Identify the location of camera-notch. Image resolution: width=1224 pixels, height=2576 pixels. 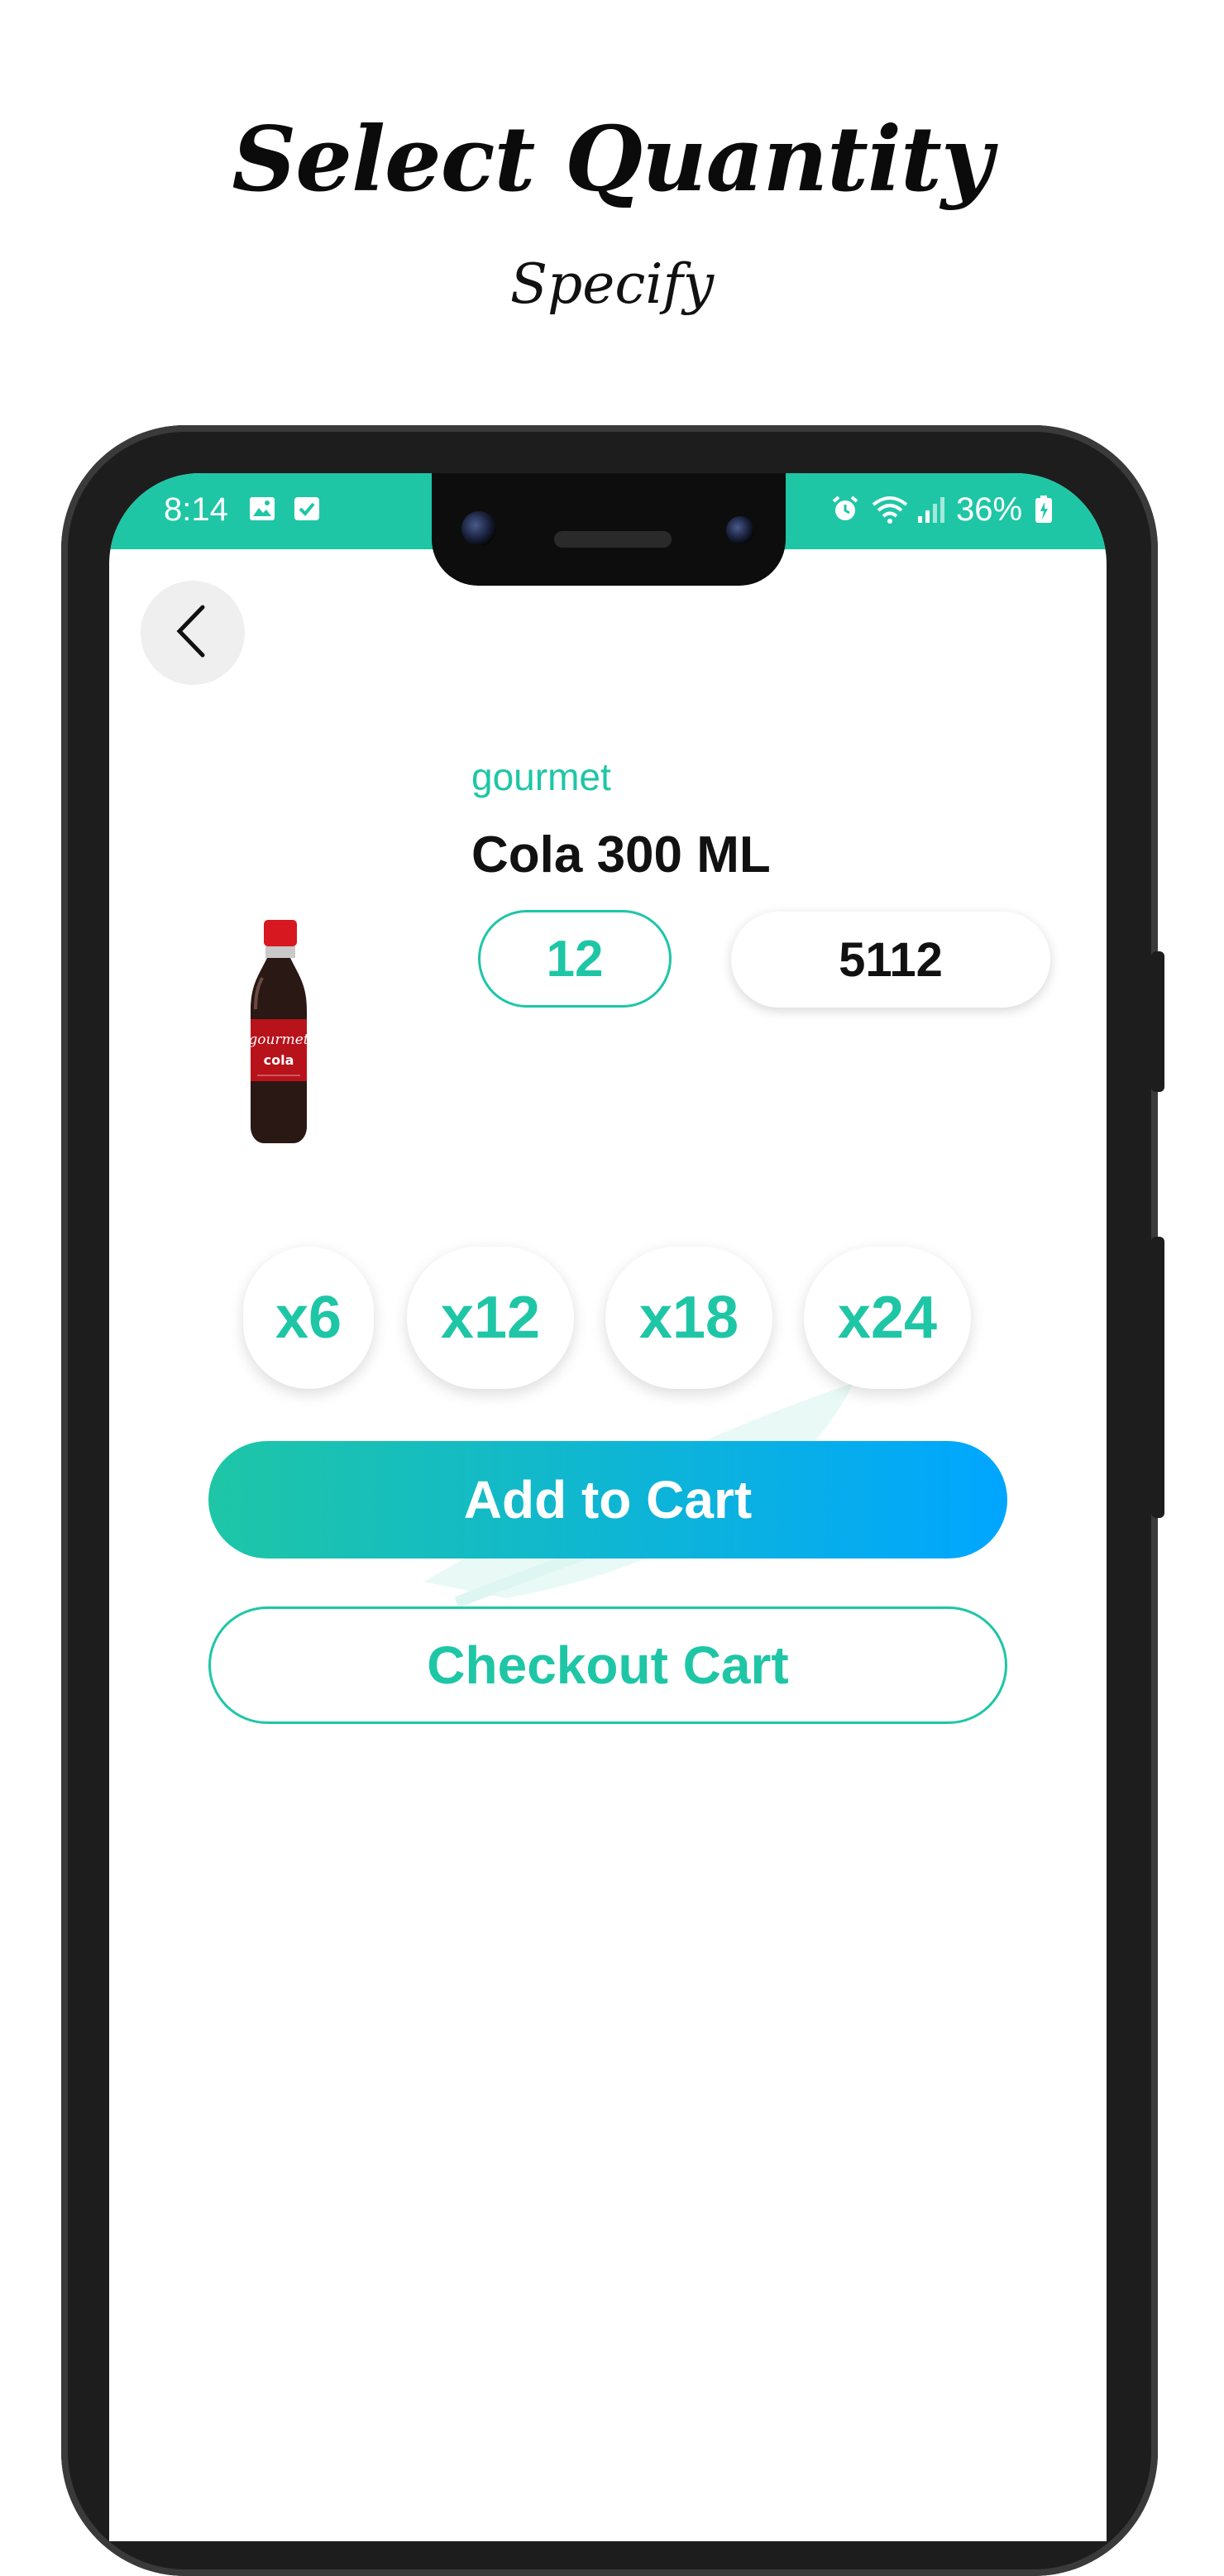
(609, 530).